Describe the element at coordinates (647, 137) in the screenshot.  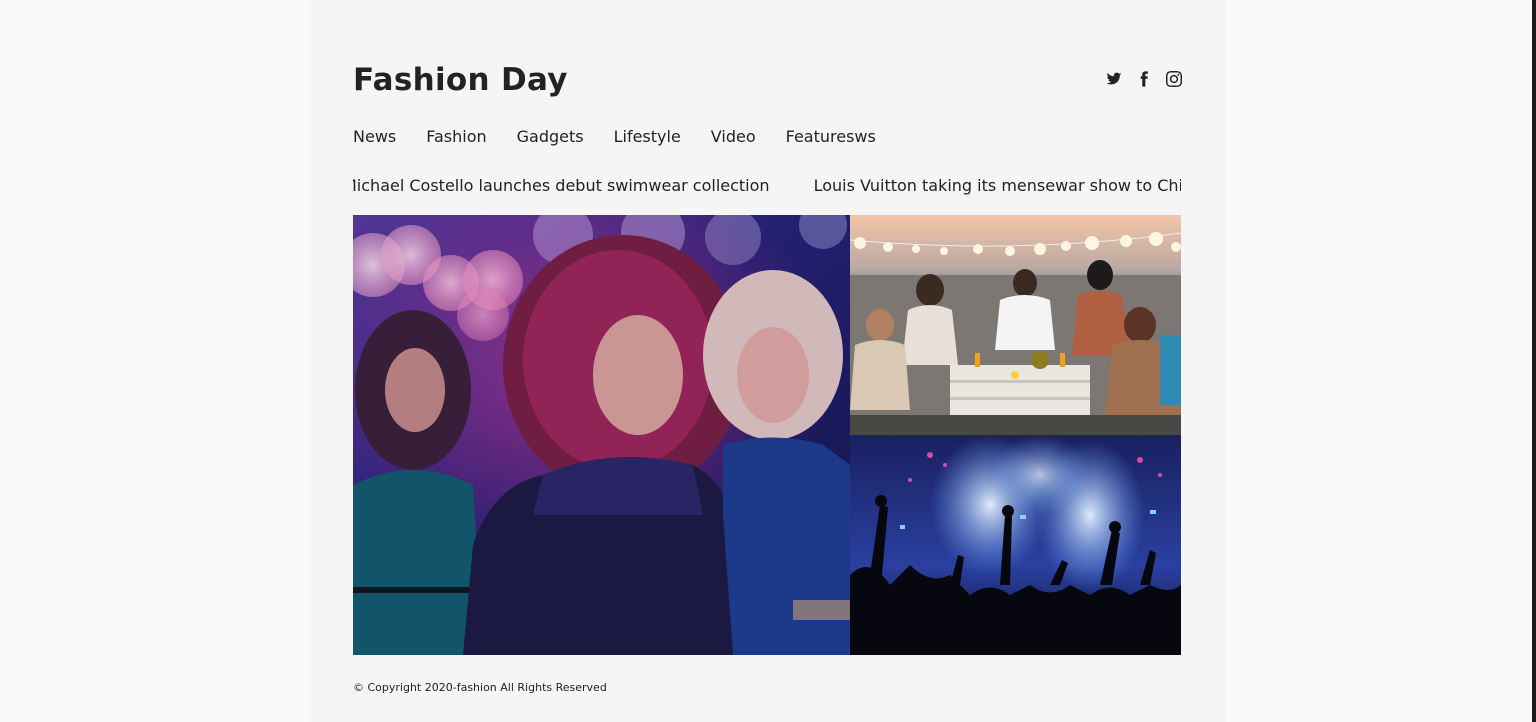
I see `nav-item-lifestyle: Lifestyle` at that location.